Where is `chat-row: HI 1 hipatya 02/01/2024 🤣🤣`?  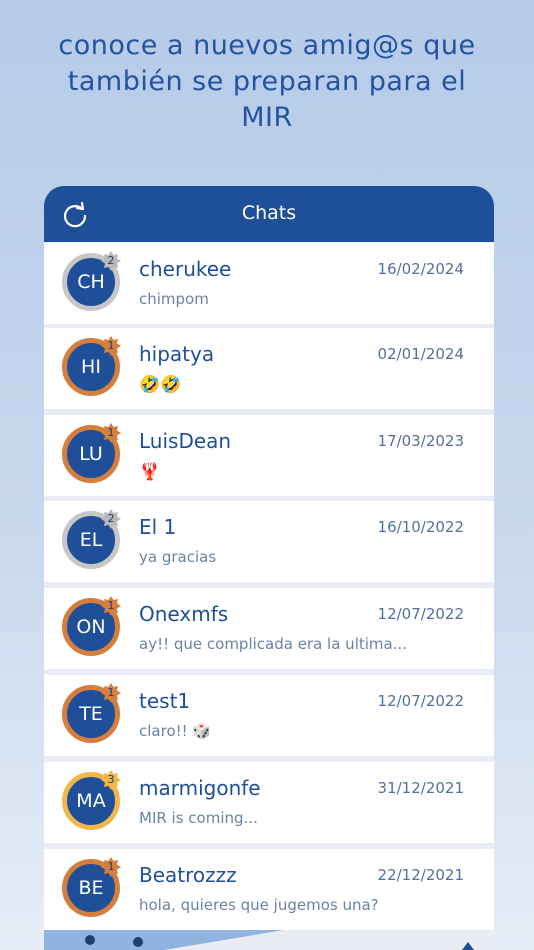 chat-row: HI 1 hipatya 02/01/2024 🤣🤣 is located at coordinates (269, 368).